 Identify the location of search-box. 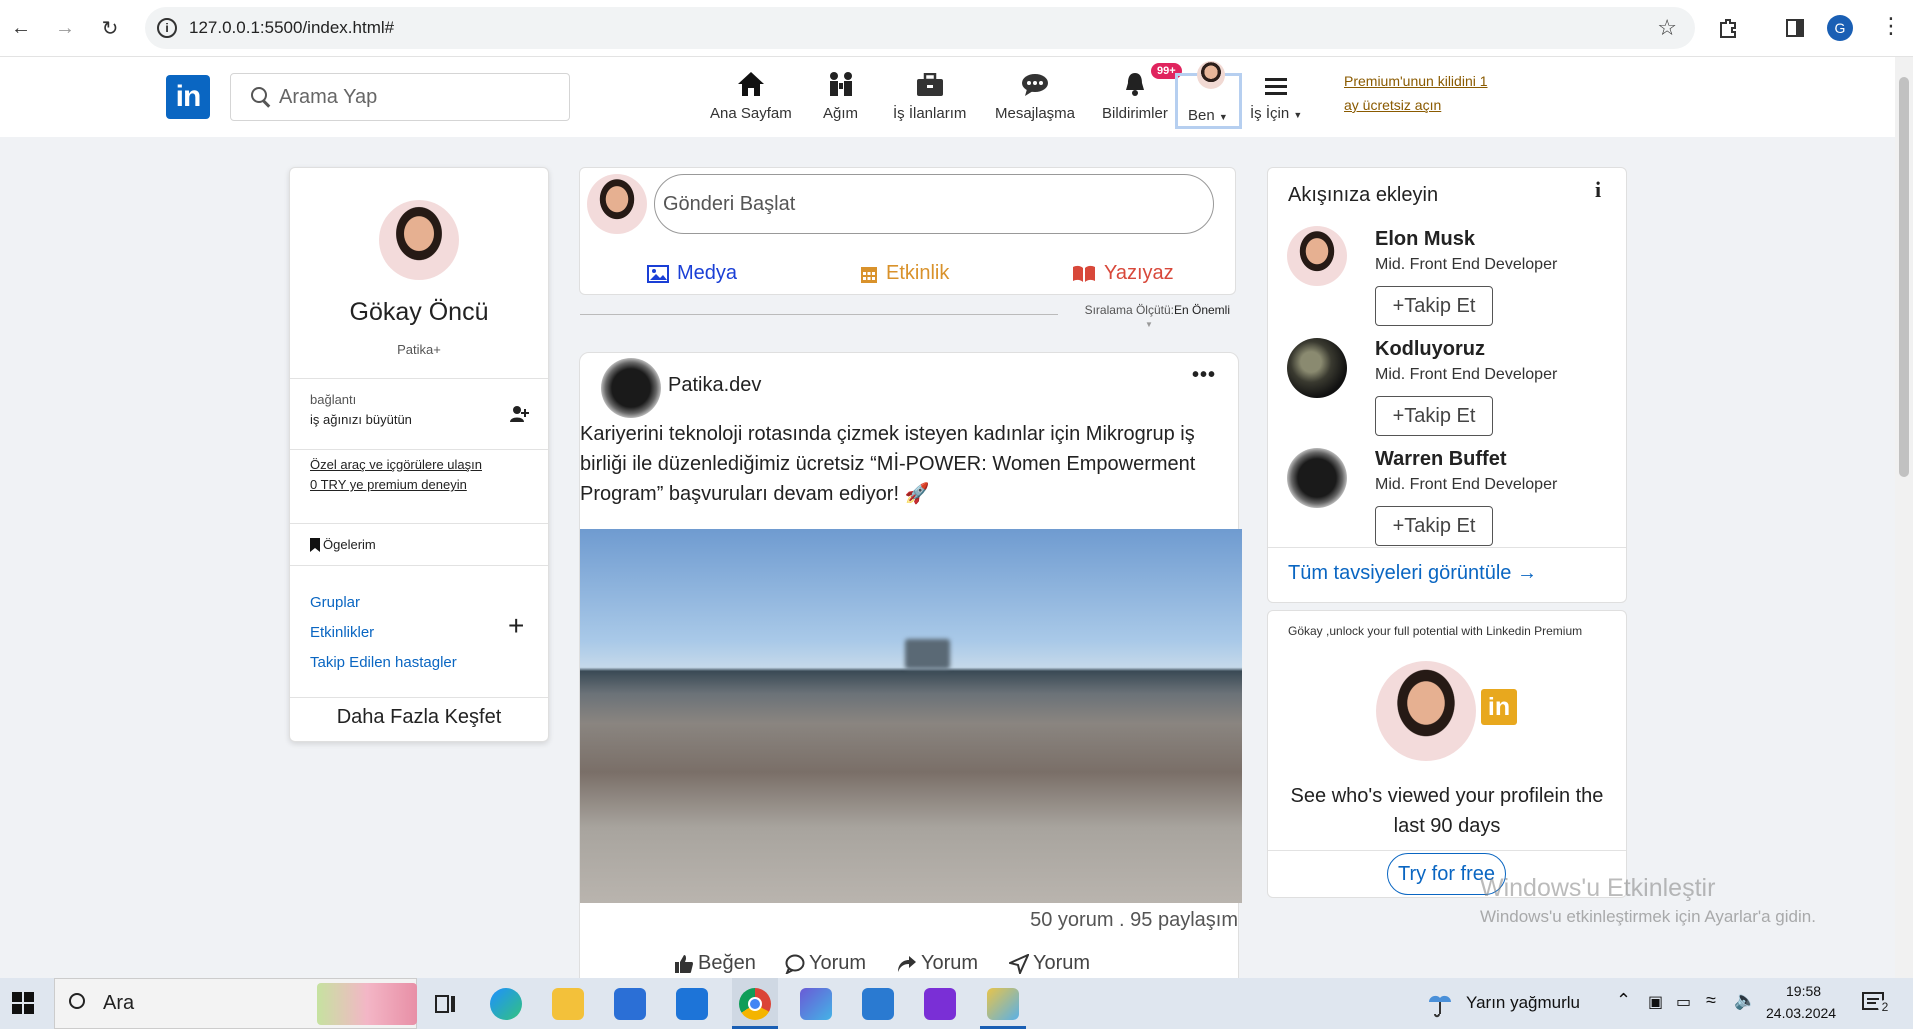
(400, 97).